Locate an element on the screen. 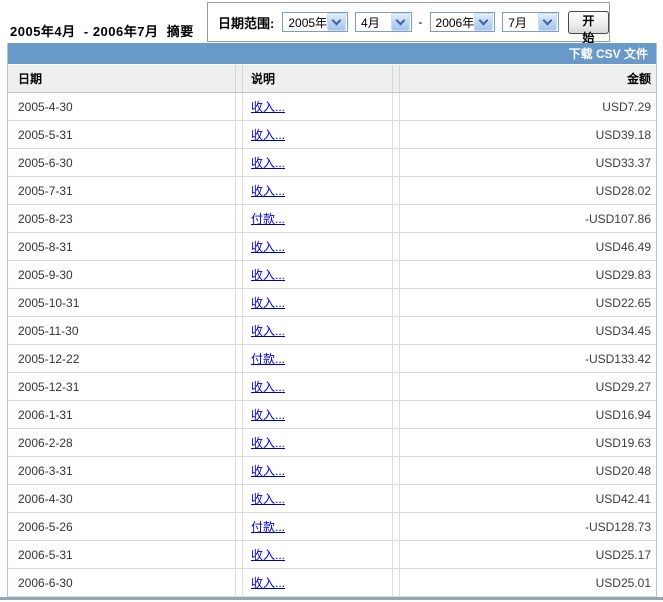 This screenshot has width=663, height=602. amount-value: USD33.37 is located at coordinates (623, 162).